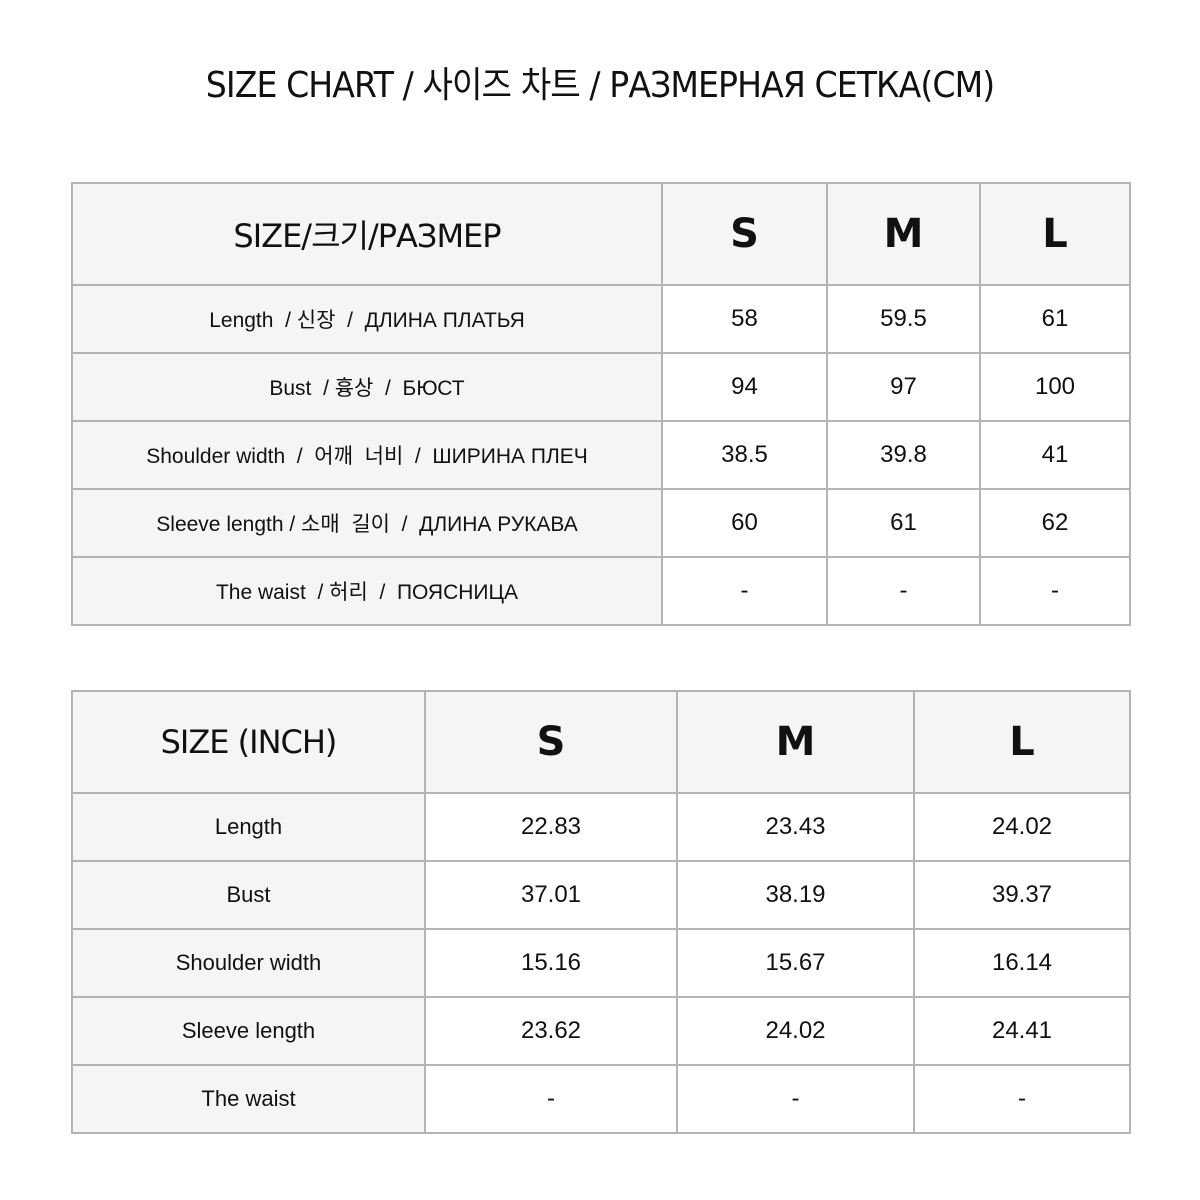  I want to click on table-row: Bust 37.01 38.19 39.37, so click(601, 895).